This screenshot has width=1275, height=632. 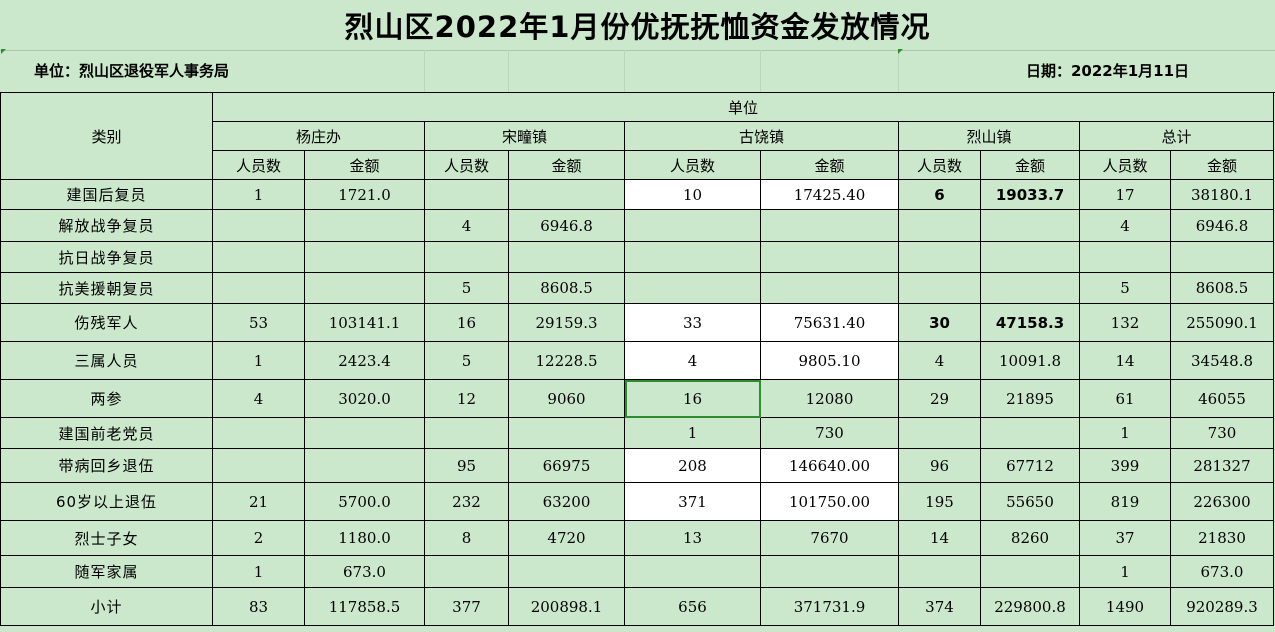 What do you see at coordinates (692, 538) in the screenshot?
I see `cell-count: 13` at bounding box center [692, 538].